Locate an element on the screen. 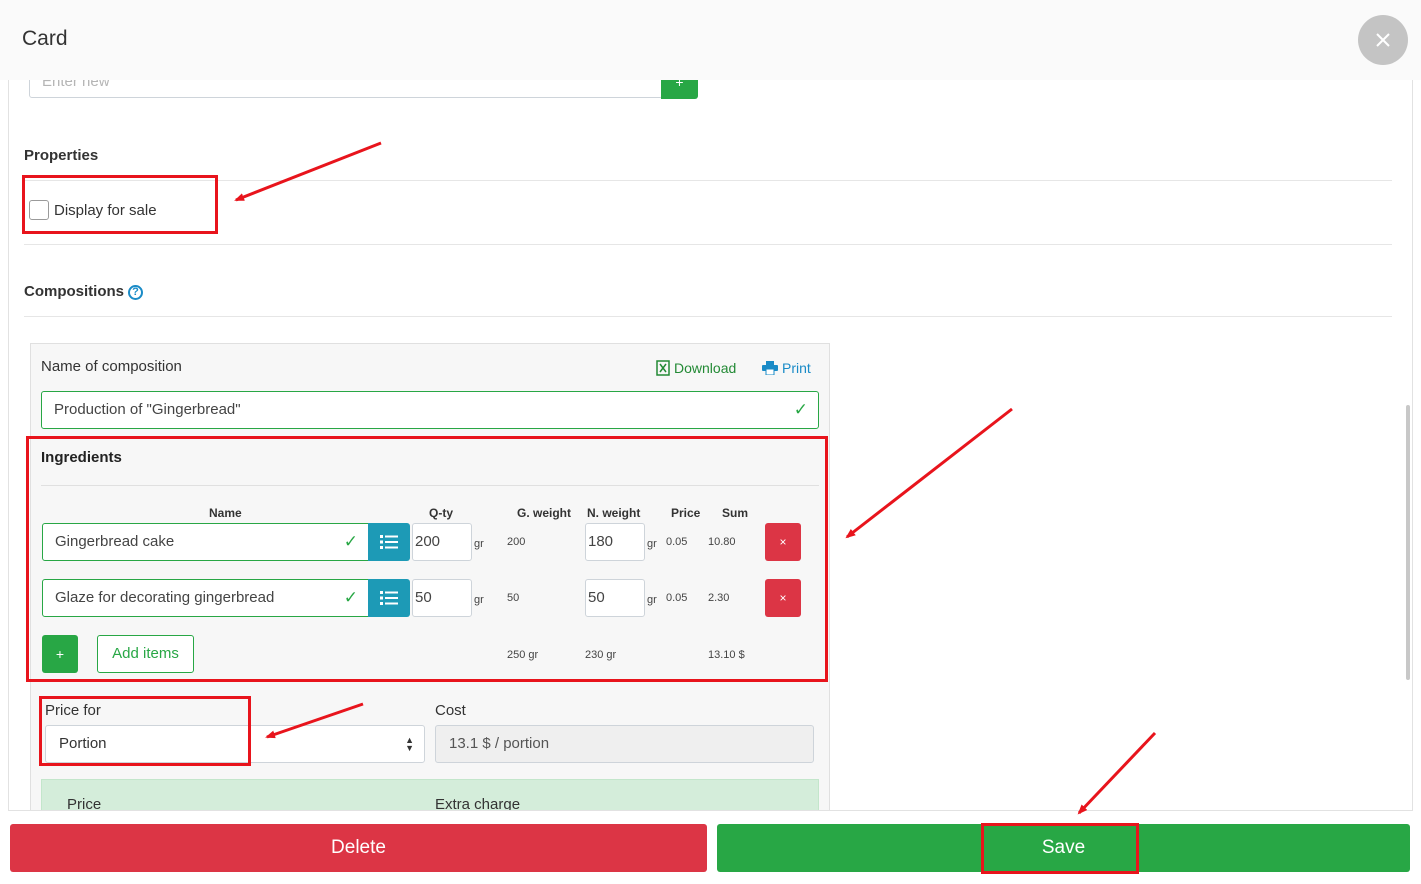 The height and width of the screenshot is (884, 1421). composition-name-value: Production of "Gingerbread" is located at coordinates (147, 409).